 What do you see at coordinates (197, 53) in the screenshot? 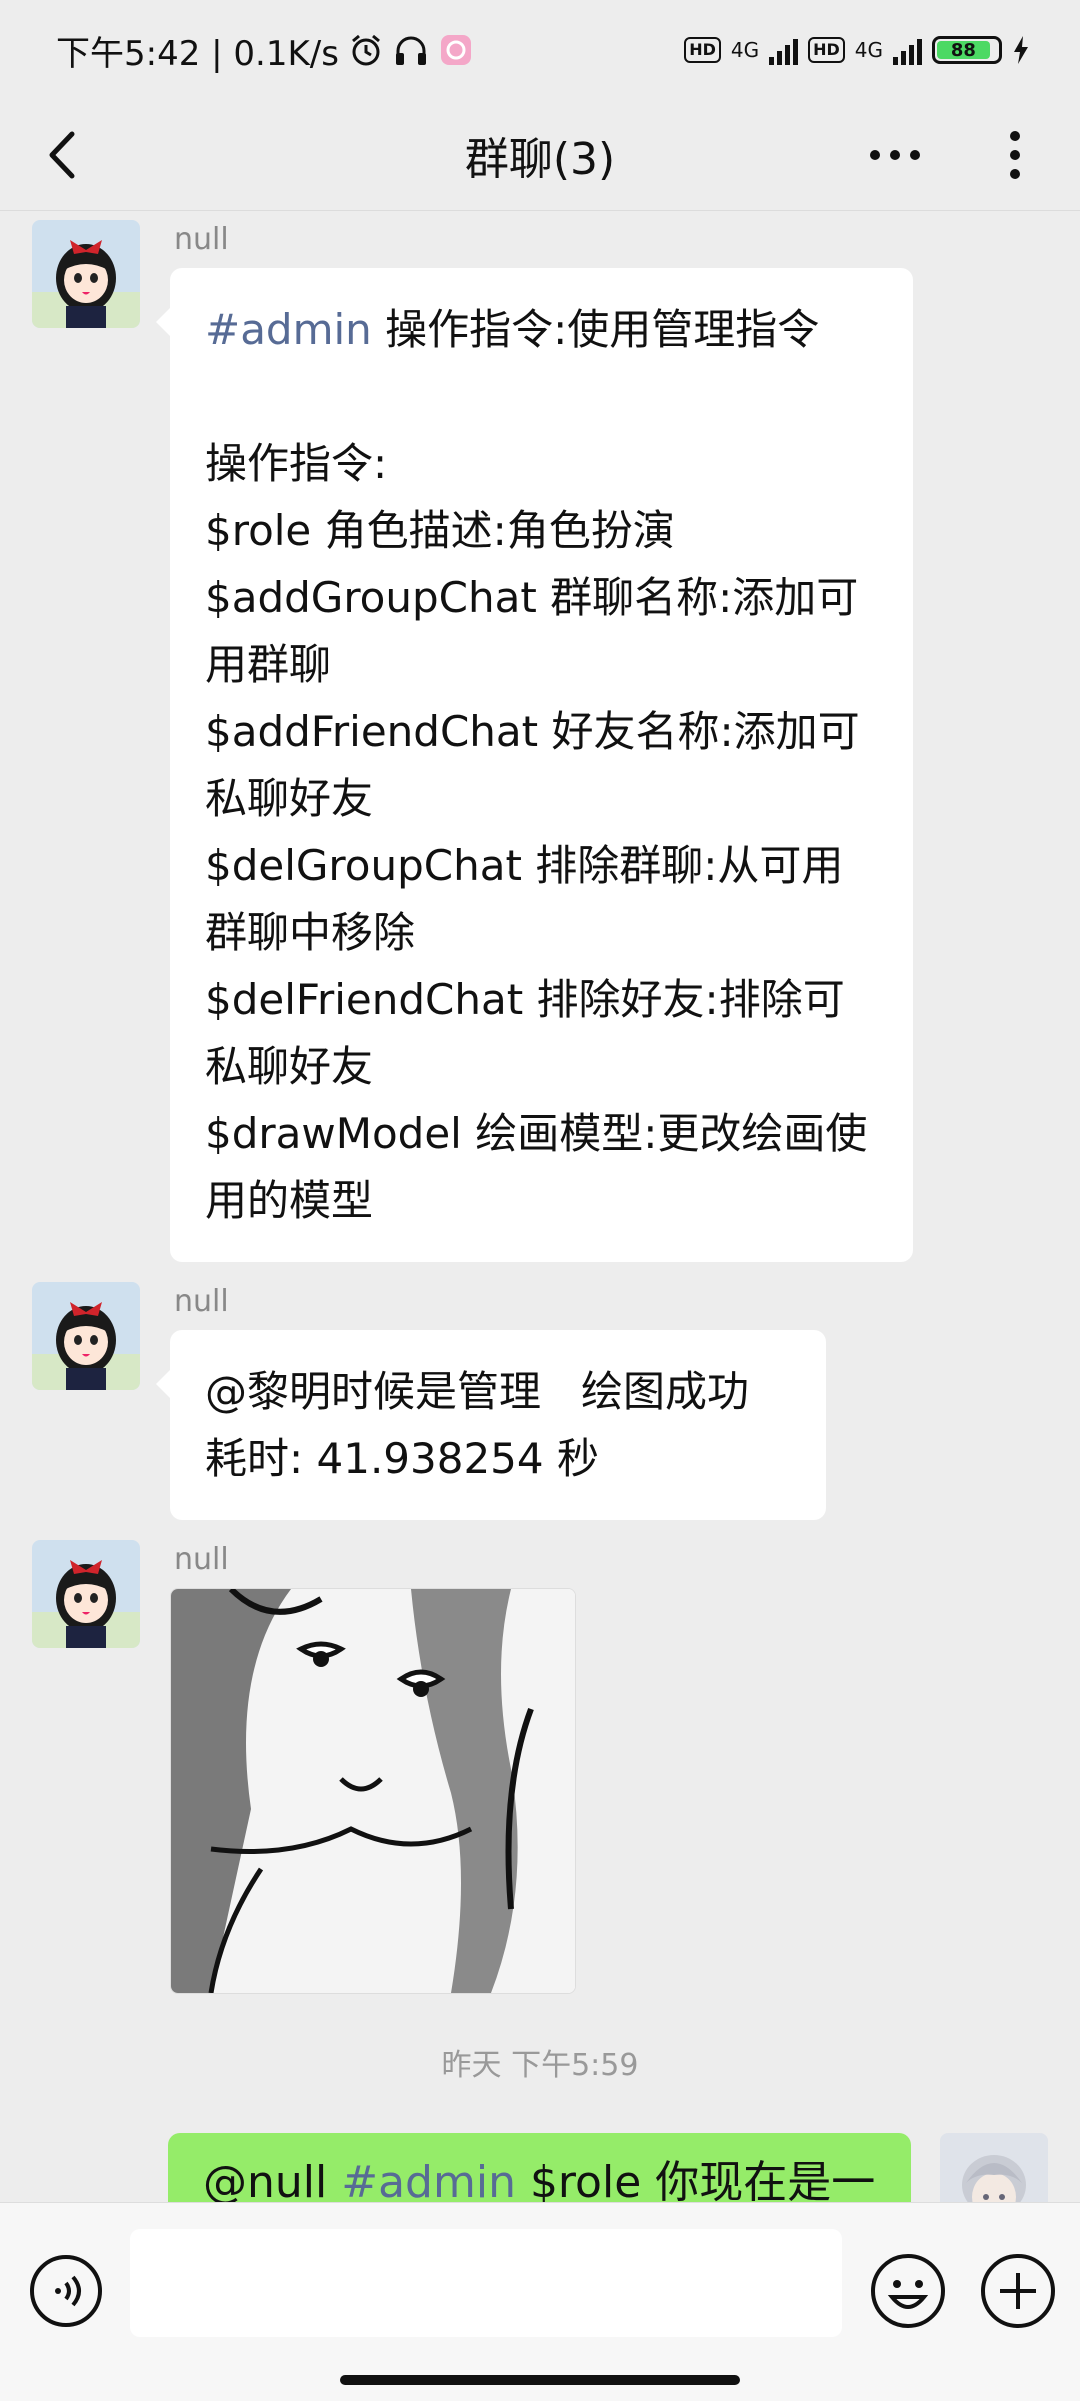
I see `status-time: 下午5:42 | 0.1K/s` at bounding box center [197, 53].